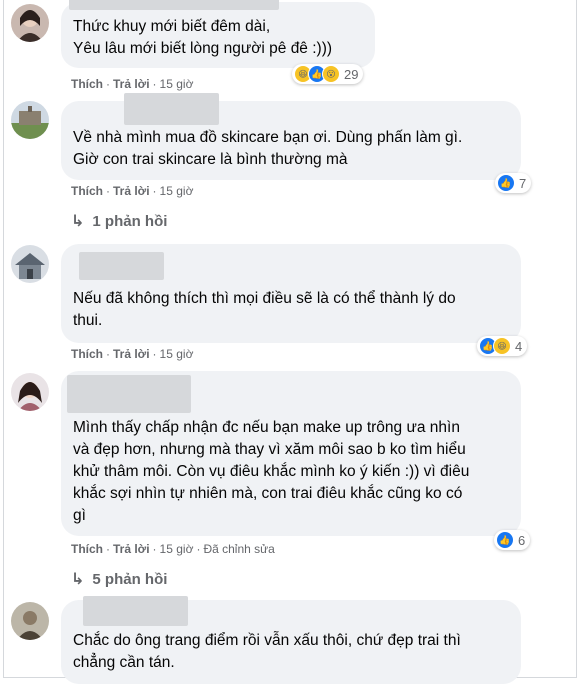 The width and height of the screenshot is (580, 684). I want to click on reaction-count: 29, so click(351, 74).